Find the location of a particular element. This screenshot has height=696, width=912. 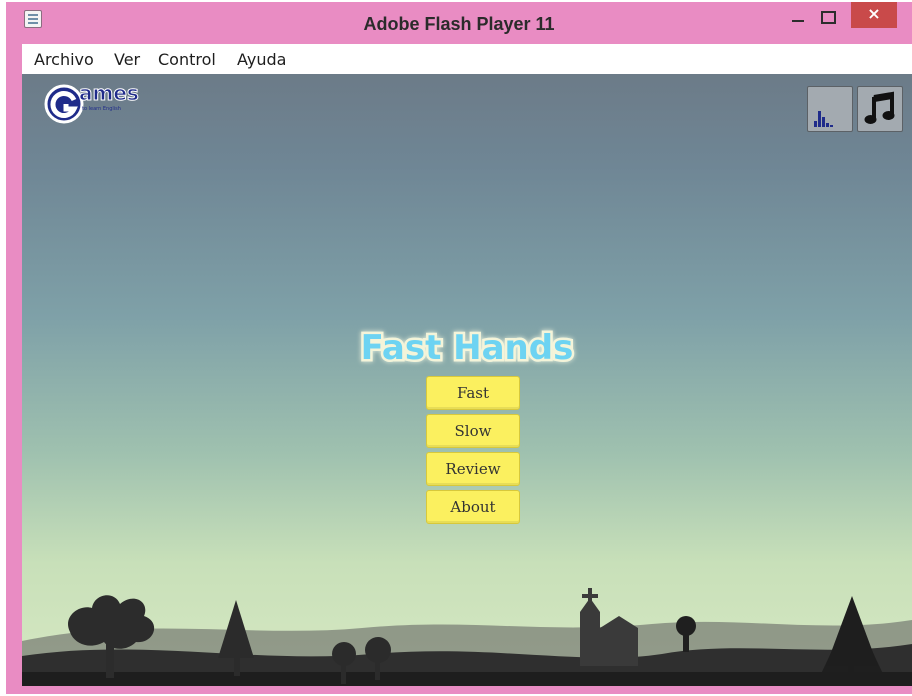

review-button: Review is located at coordinates (473, 469).